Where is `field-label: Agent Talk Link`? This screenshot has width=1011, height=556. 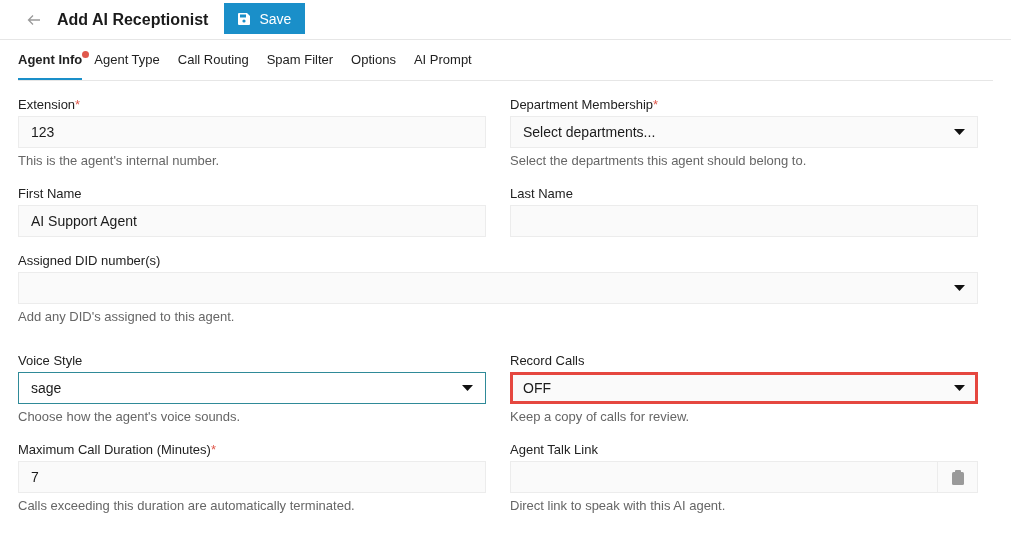 field-label: Agent Talk Link is located at coordinates (554, 450).